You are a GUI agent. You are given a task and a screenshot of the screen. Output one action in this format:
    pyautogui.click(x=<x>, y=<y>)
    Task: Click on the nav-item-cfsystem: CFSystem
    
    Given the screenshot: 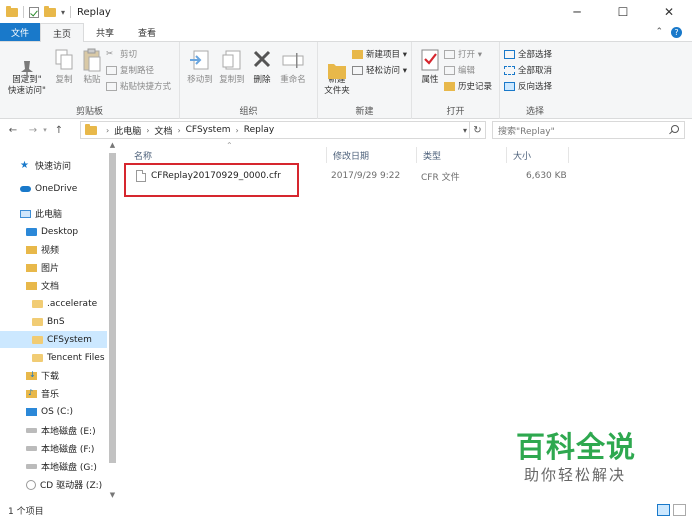 What is the action you would take?
    pyautogui.click(x=53, y=339)
    